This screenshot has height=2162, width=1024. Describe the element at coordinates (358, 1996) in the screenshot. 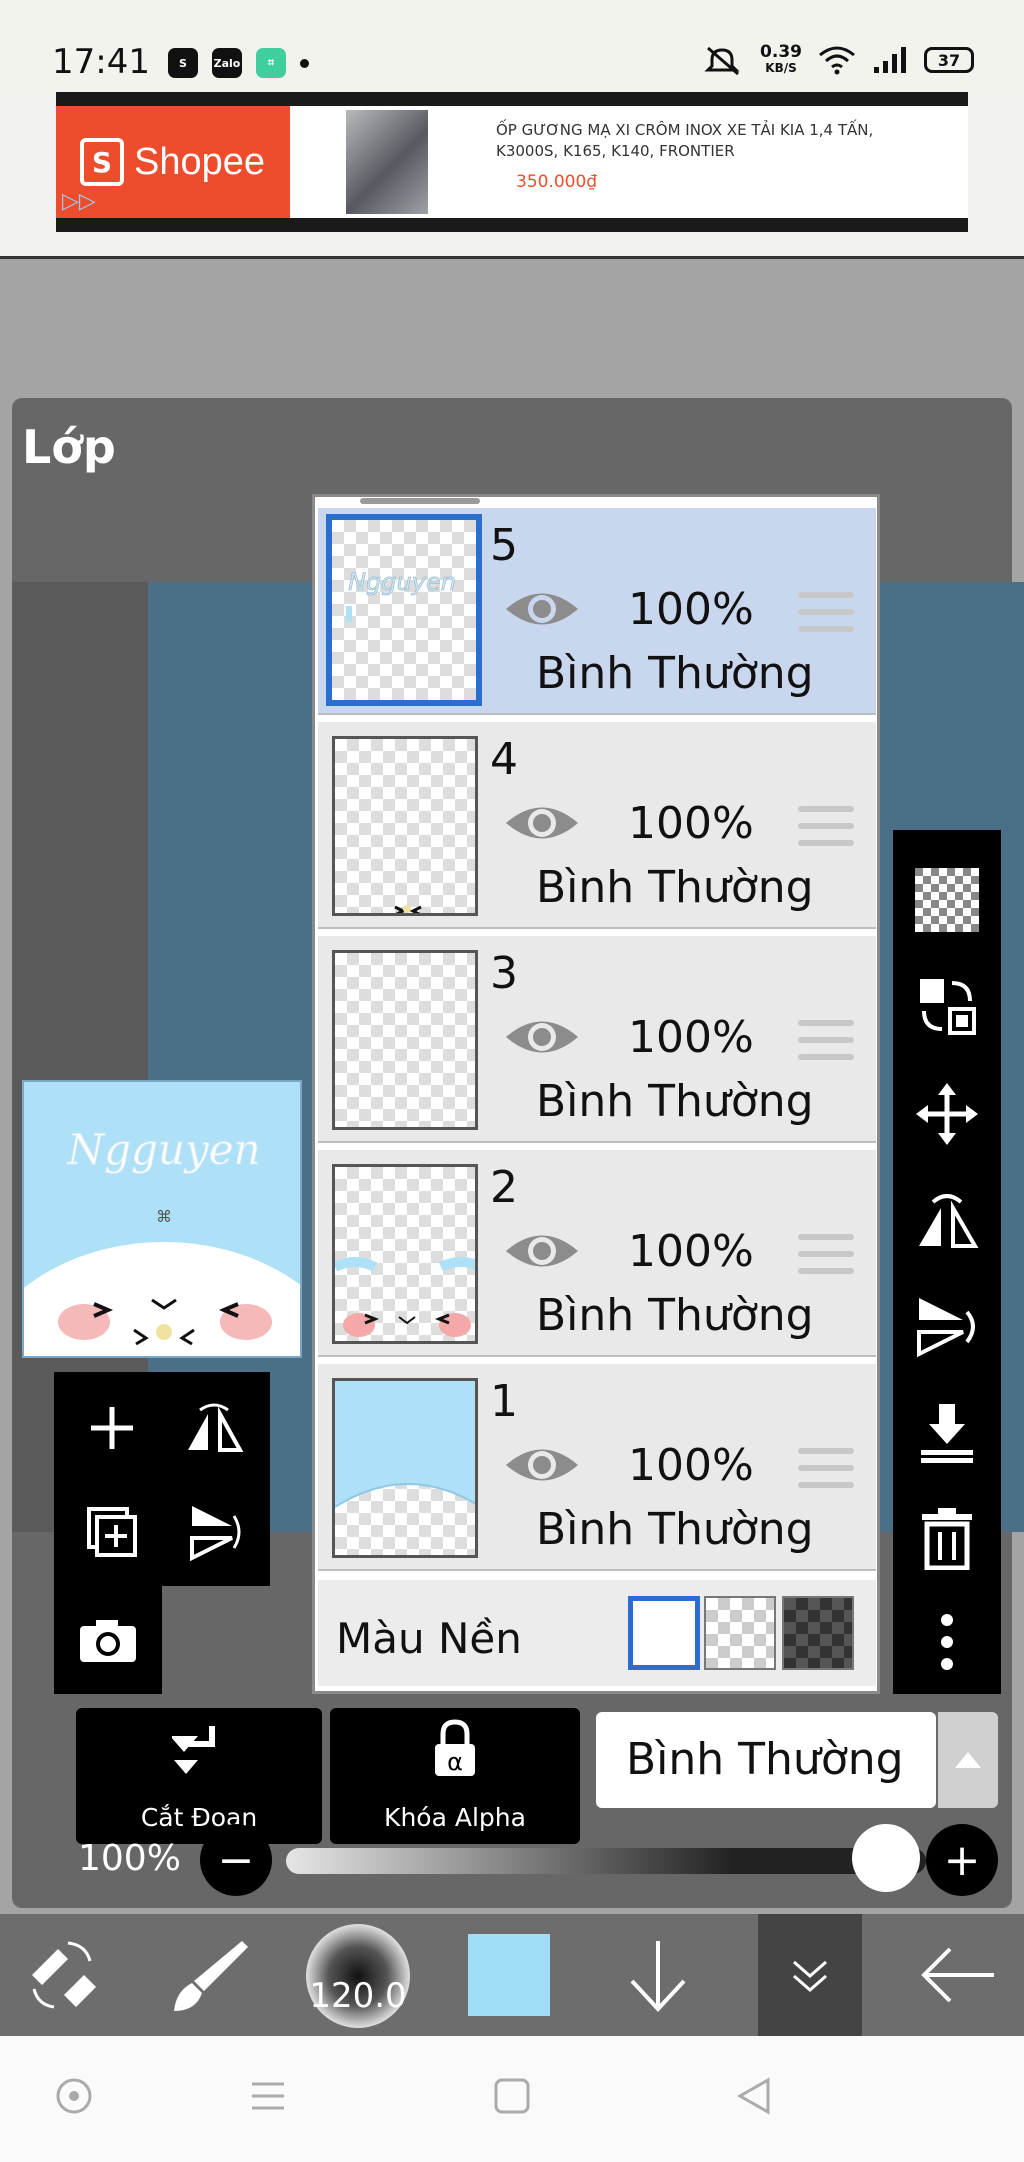

I see `brush-size-value: 120.0` at that location.